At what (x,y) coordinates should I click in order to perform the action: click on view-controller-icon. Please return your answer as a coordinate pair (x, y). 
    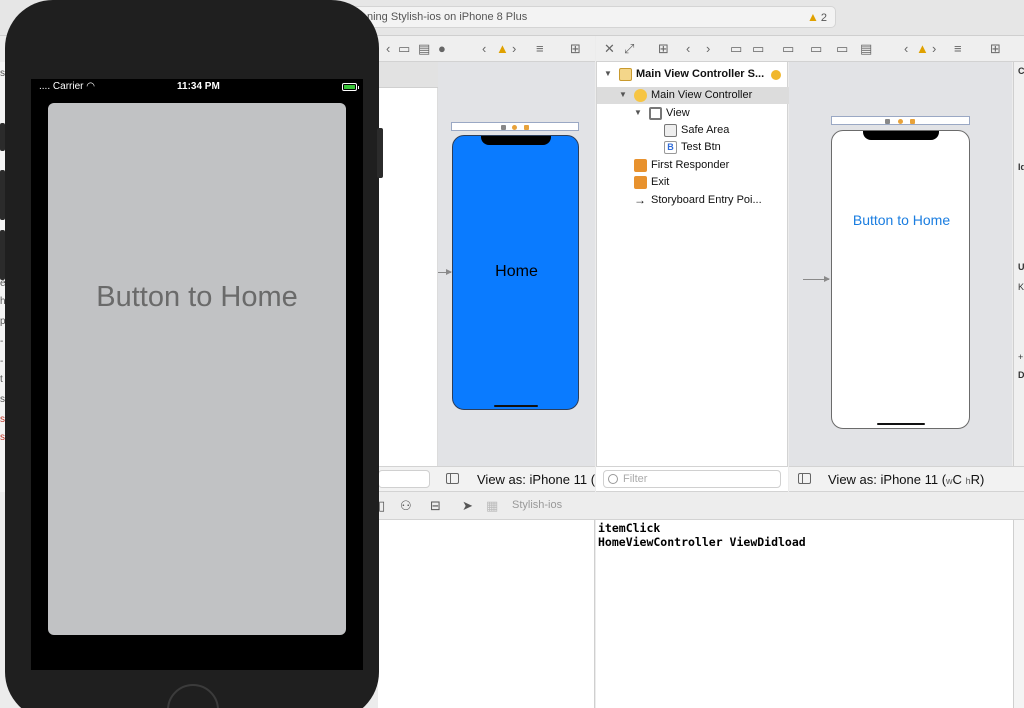
    Looking at the image, I should click on (640, 95).